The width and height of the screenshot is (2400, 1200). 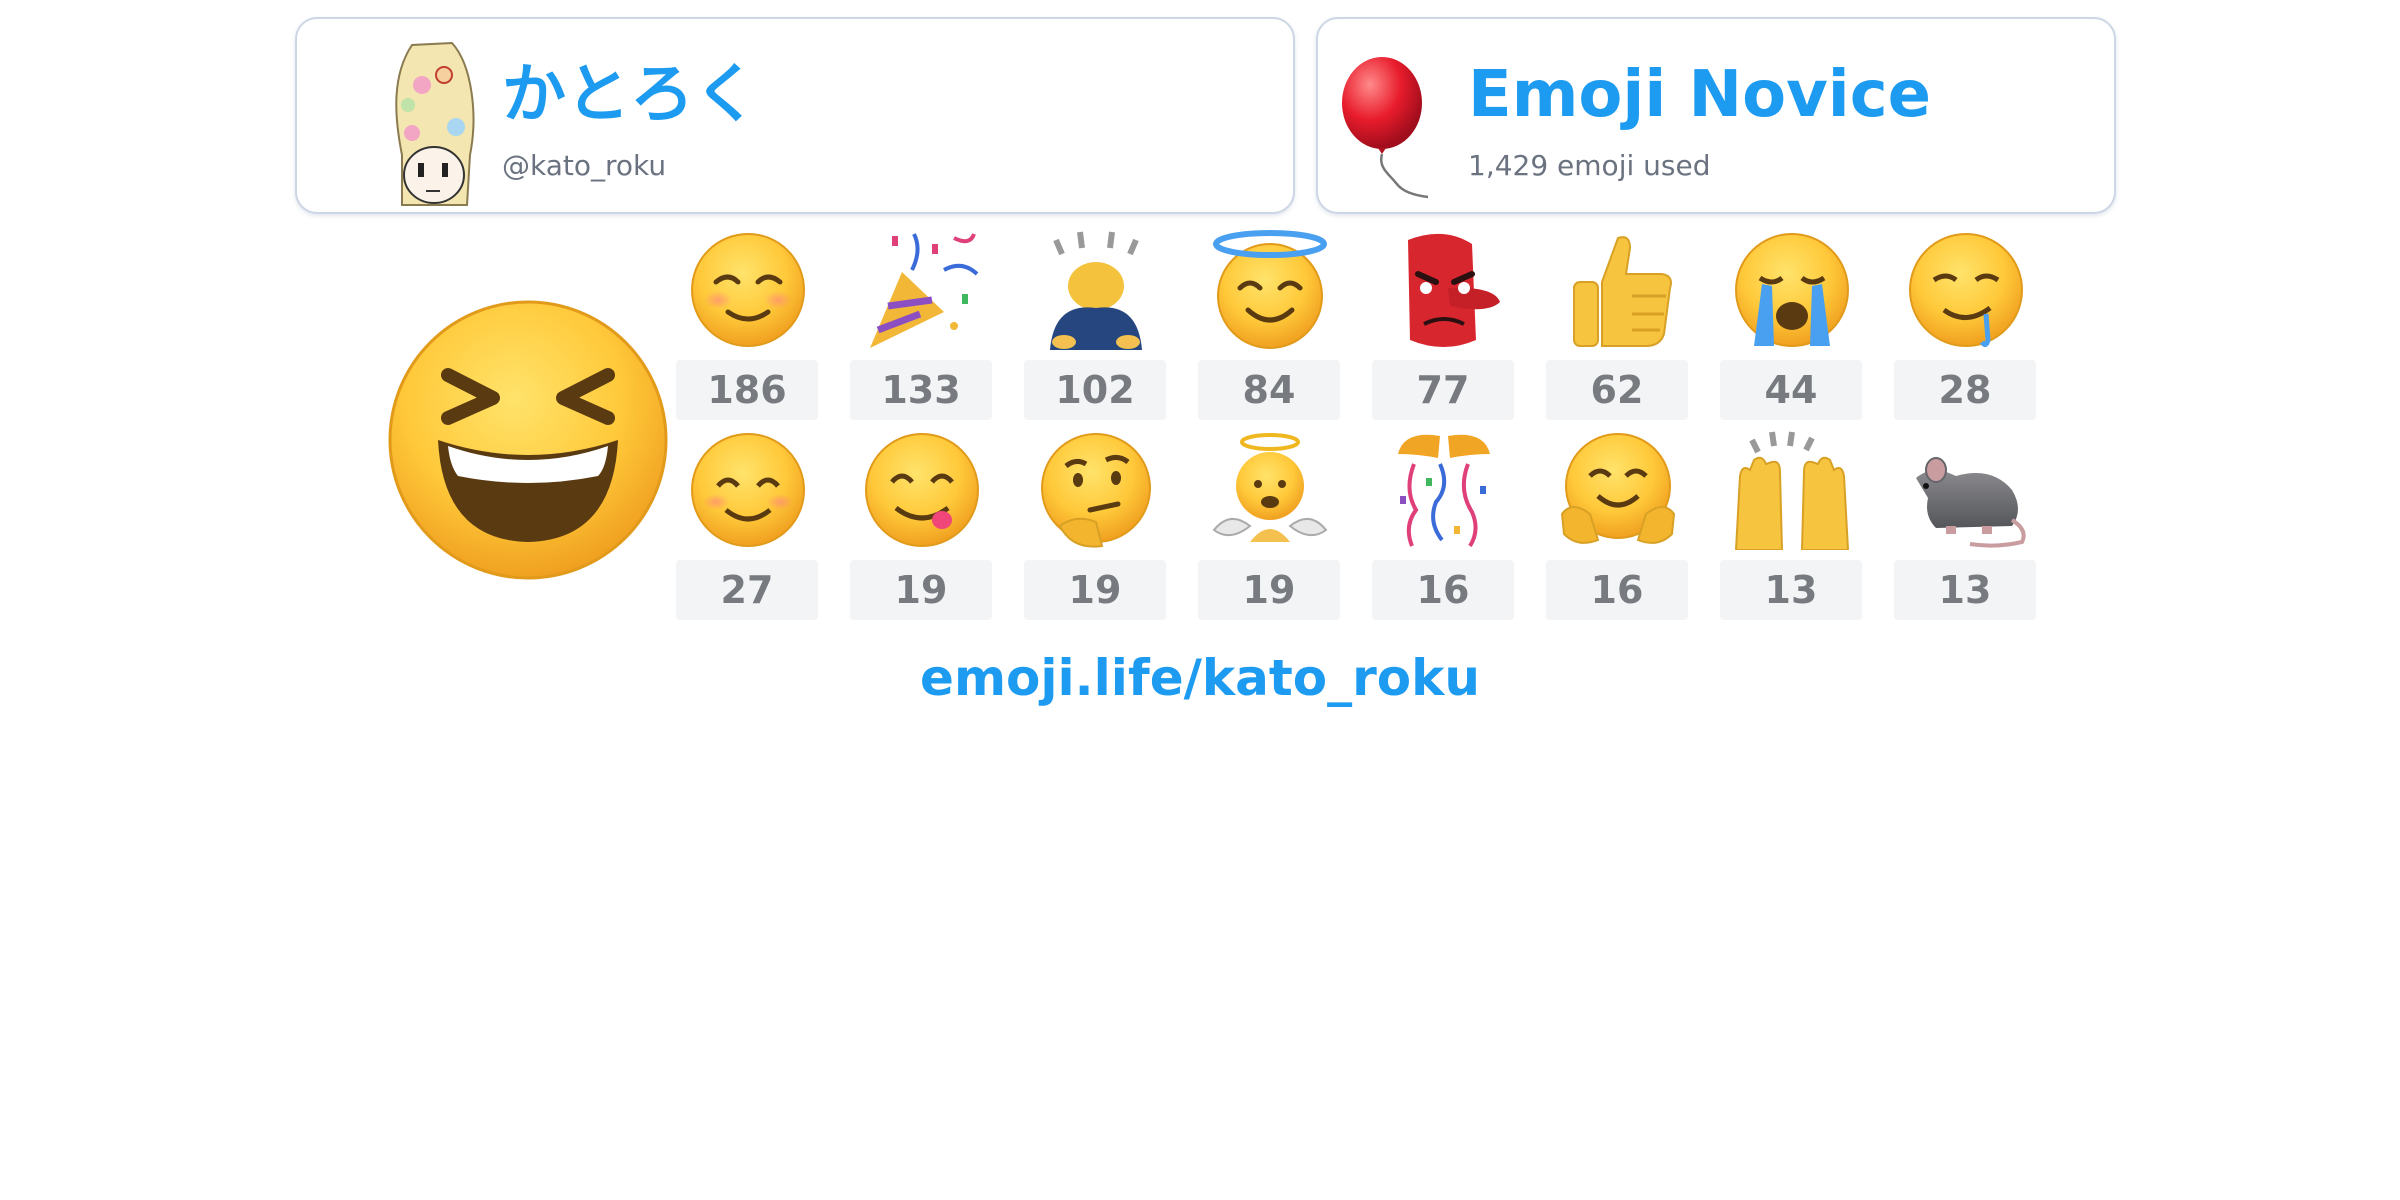 What do you see at coordinates (1791, 390) in the screenshot?
I see `emoji-count: 44` at bounding box center [1791, 390].